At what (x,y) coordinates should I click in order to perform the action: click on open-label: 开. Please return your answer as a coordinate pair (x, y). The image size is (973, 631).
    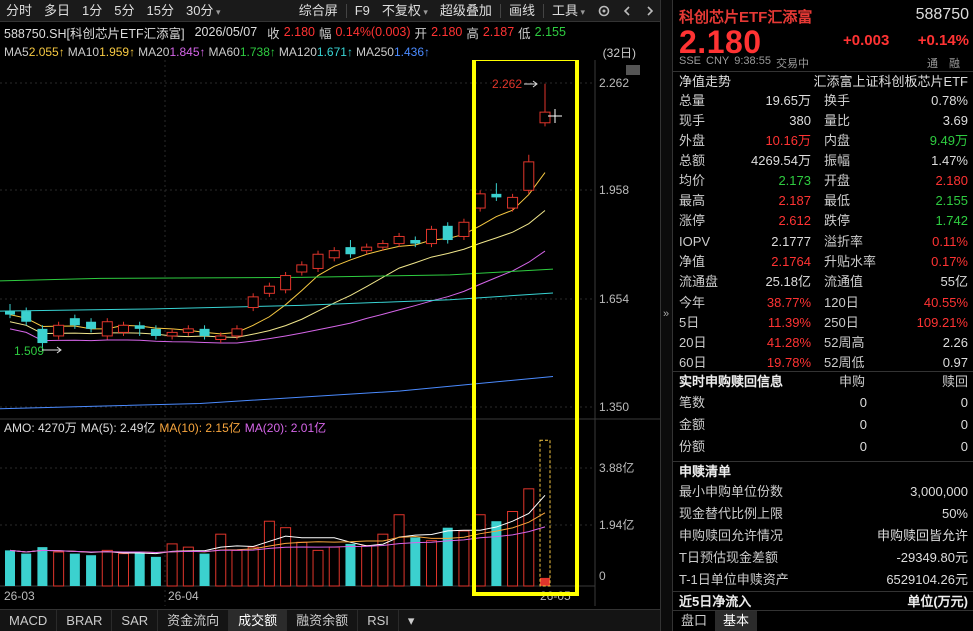
    Looking at the image, I should click on (421, 33).